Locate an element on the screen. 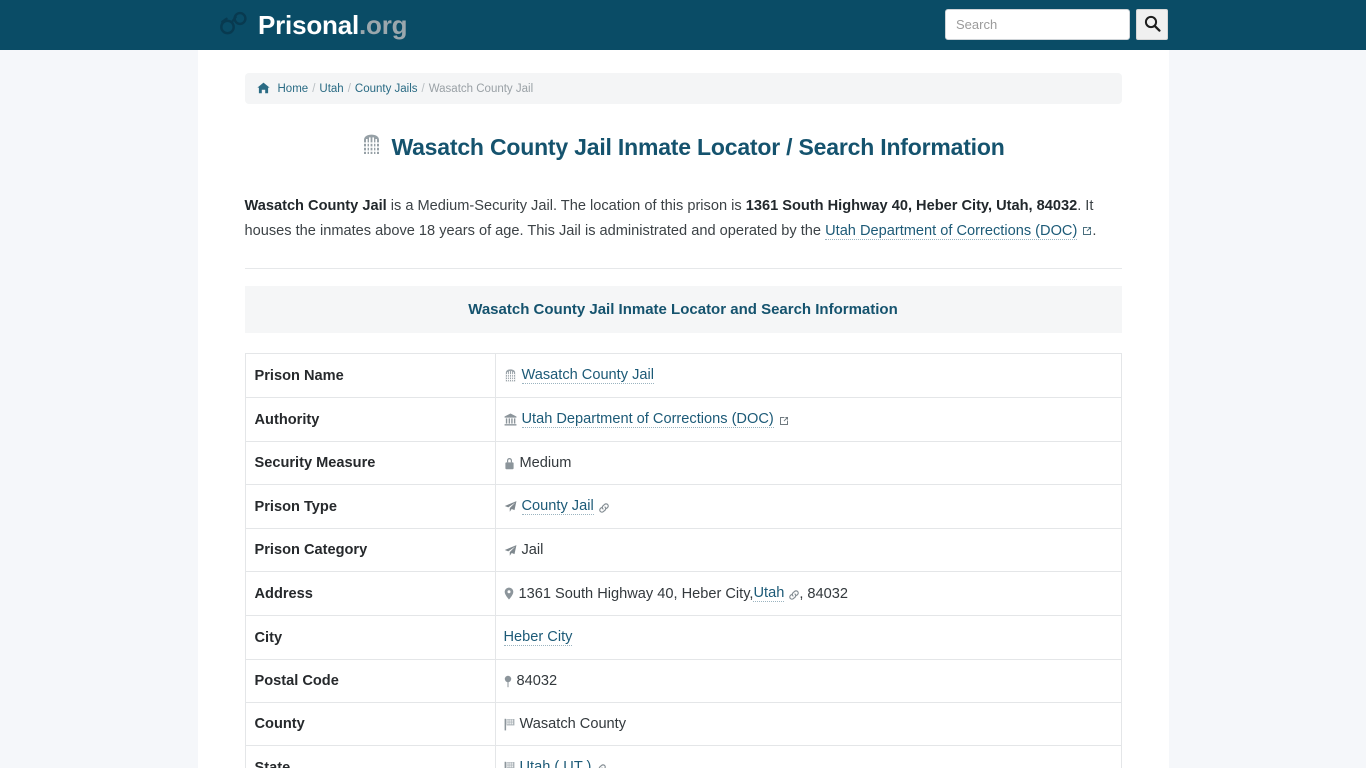 The image size is (1366, 768). table-row: Postal Code 84032 is located at coordinates (683, 681).